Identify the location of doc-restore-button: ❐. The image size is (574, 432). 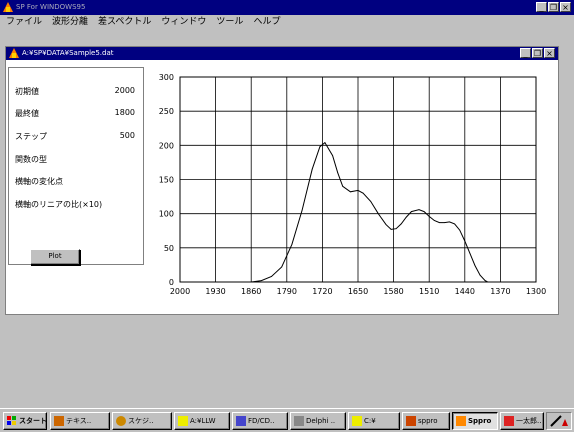
(537, 53).